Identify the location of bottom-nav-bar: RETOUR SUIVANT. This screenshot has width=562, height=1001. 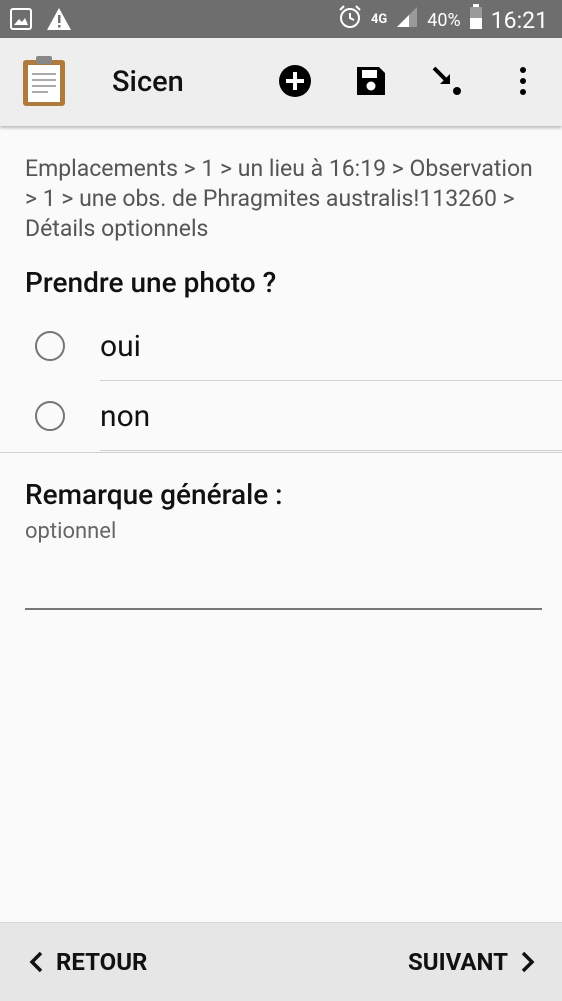
(281, 961).